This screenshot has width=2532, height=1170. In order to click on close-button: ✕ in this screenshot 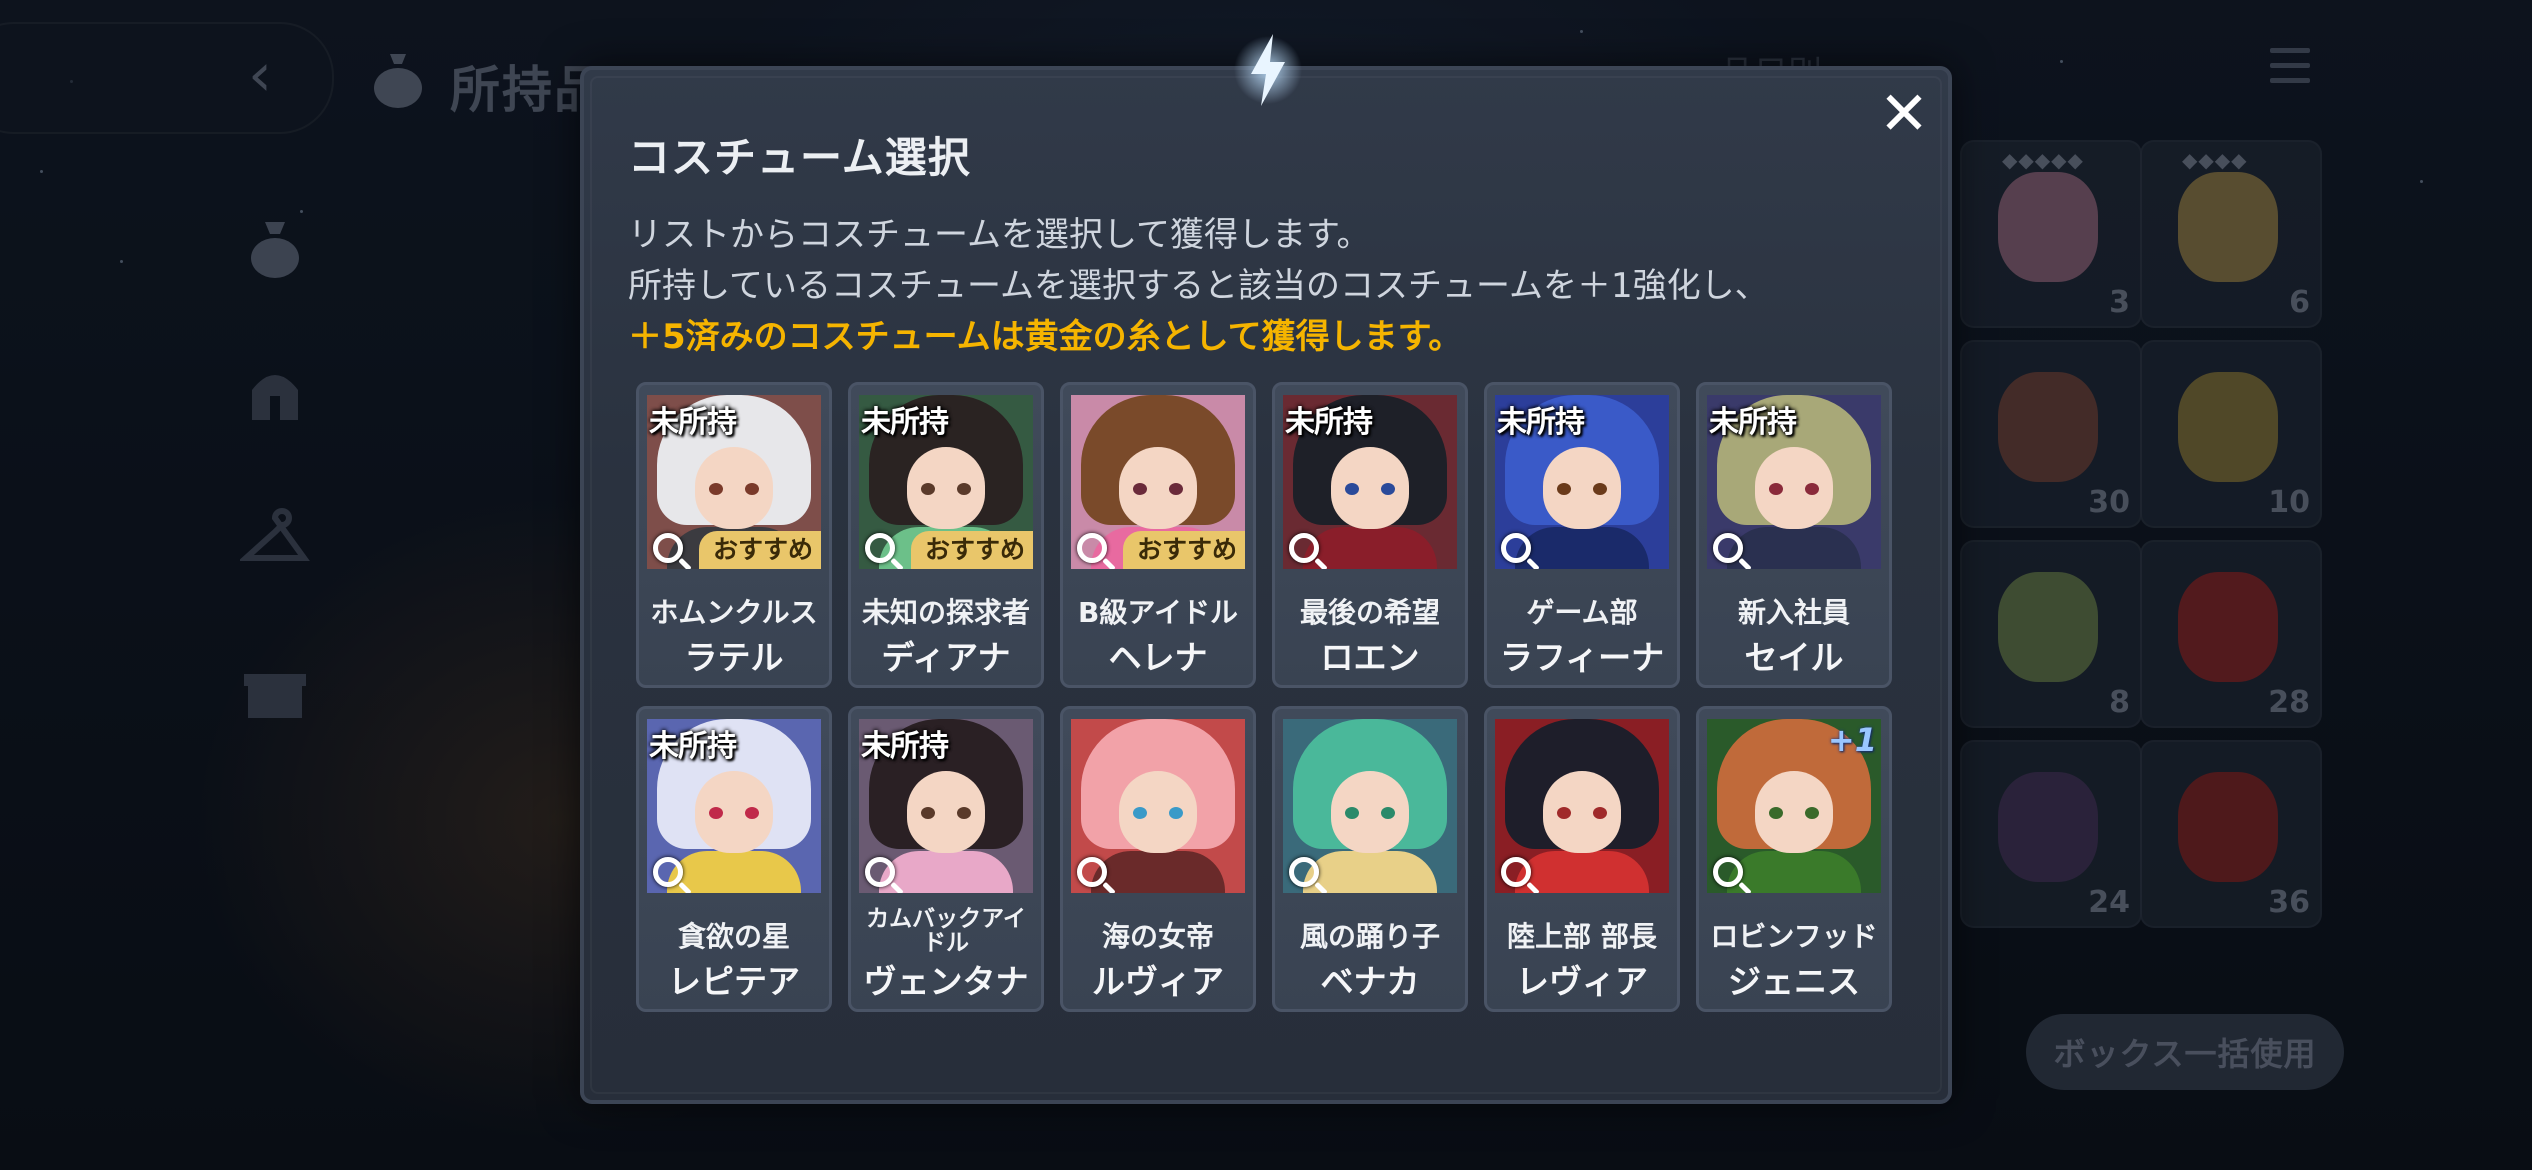, I will do `click(1904, 114)`.